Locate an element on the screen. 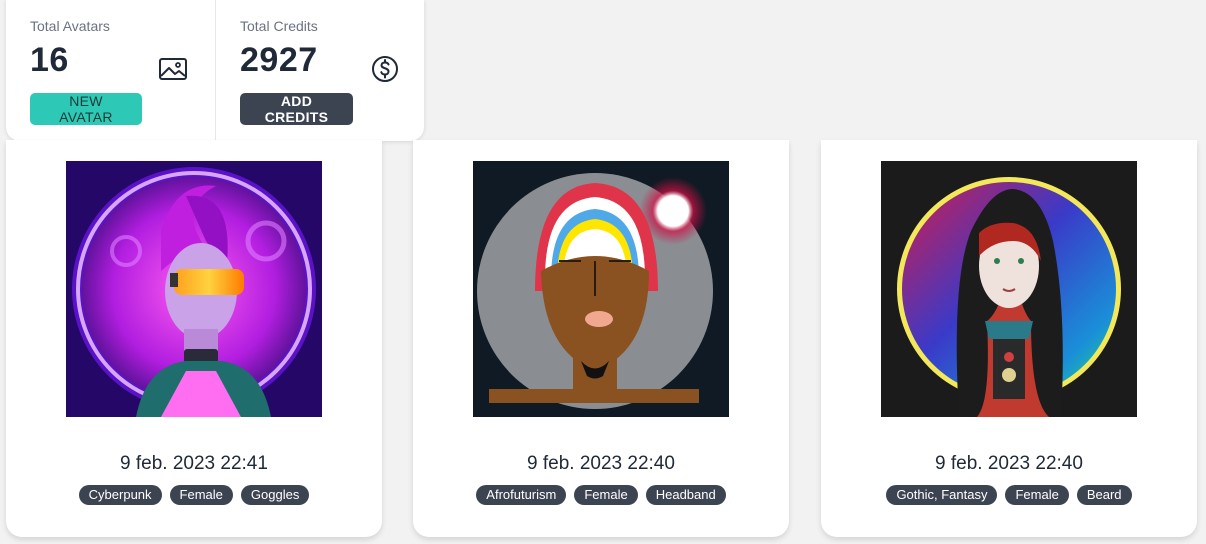  add-credits-button: ADD CREDITS is located at coordinates (296, 109).